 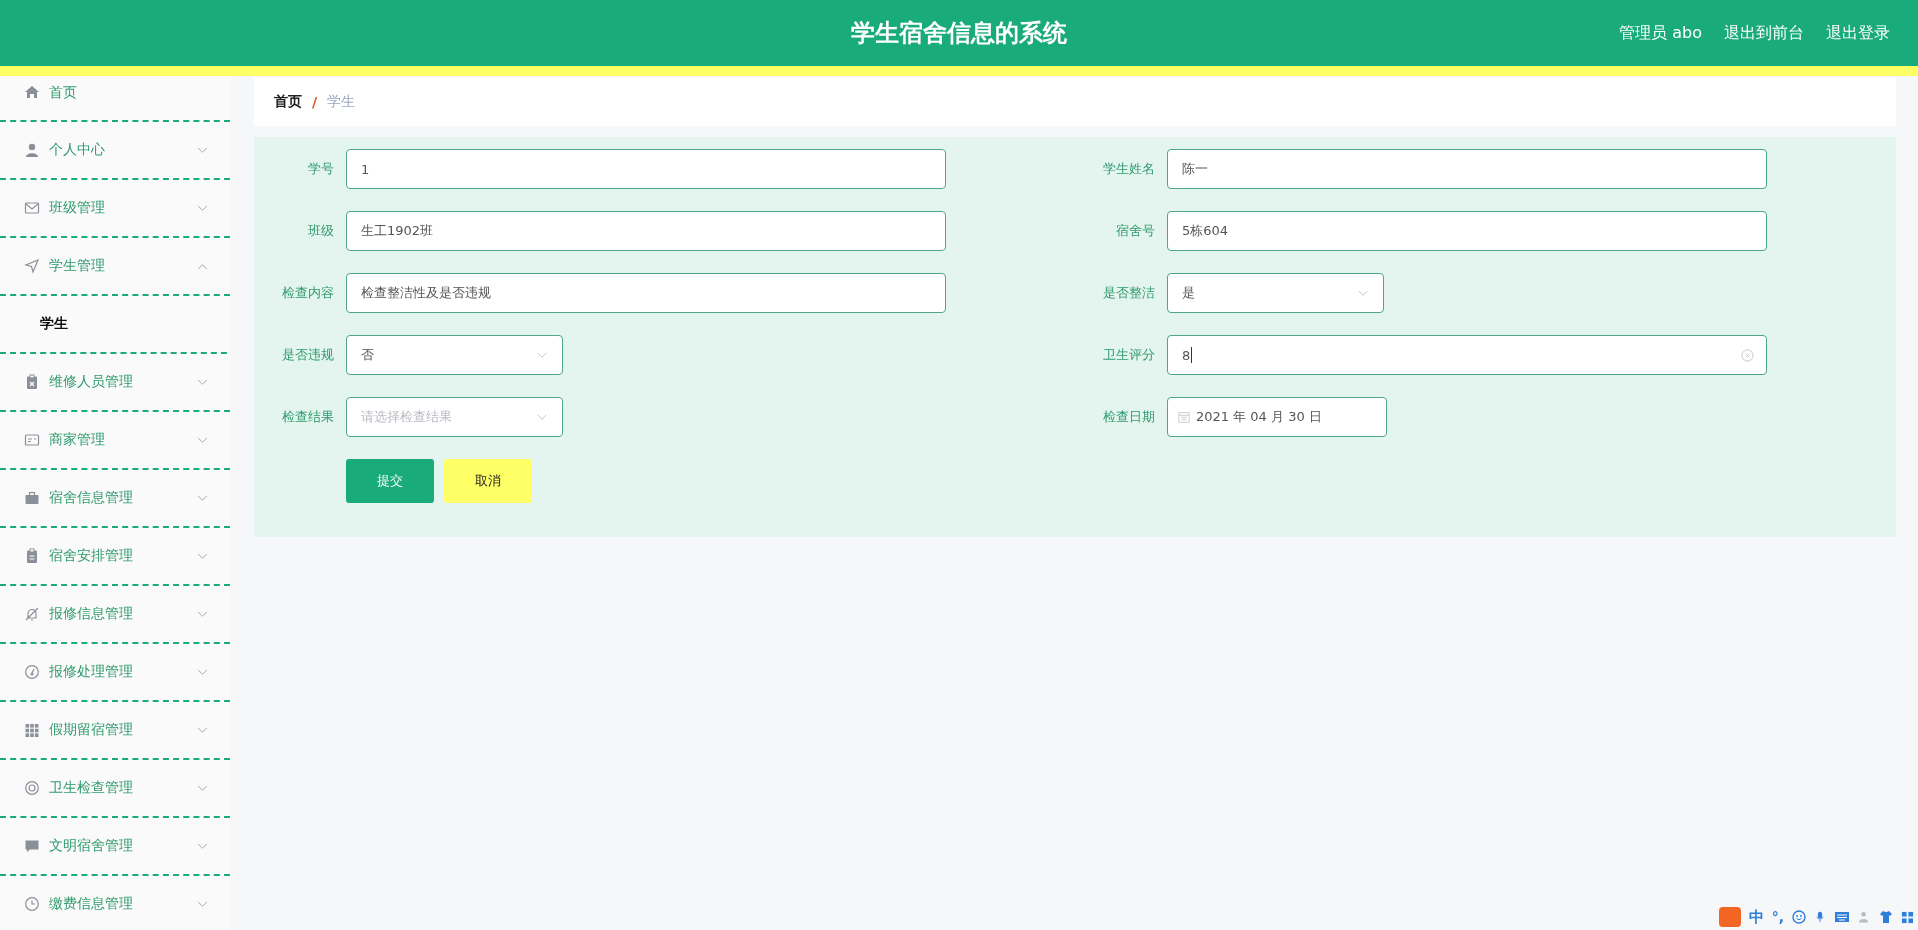 I want to click on sidebar-item: 文明宿舍管理, so click(x=115, y=847).